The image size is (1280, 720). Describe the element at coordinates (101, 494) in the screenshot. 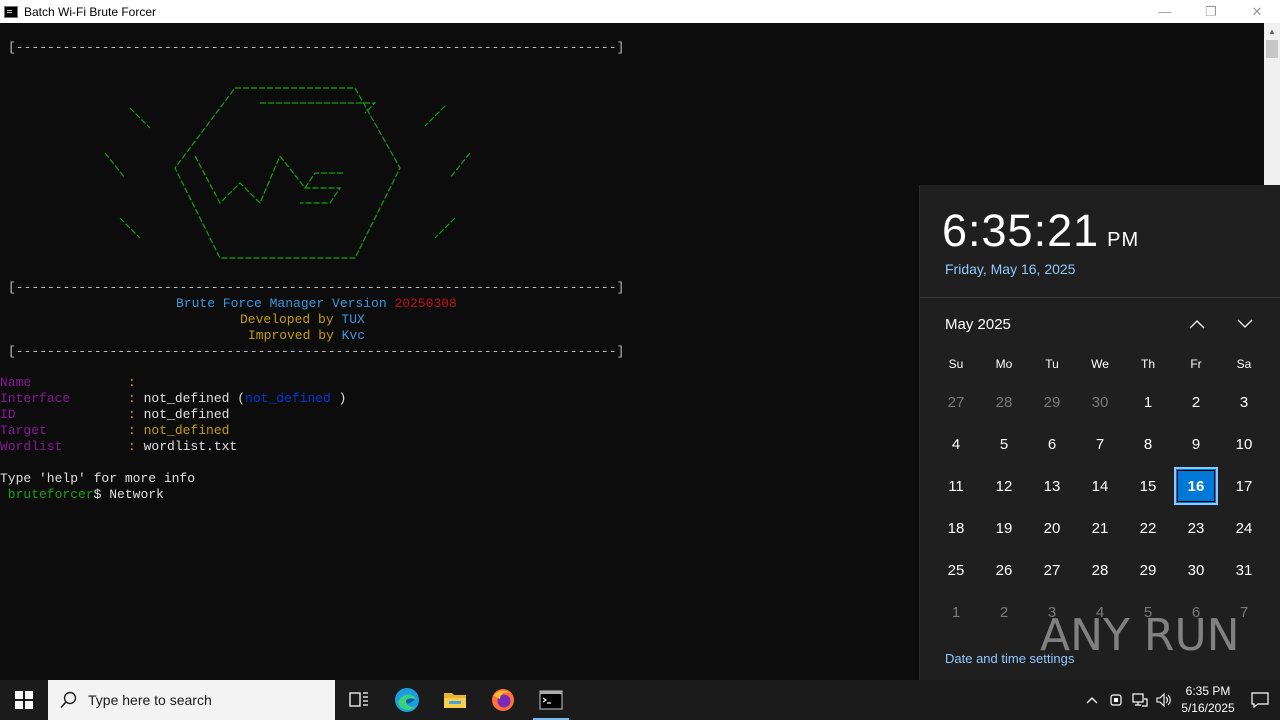

I see `prompt-symbol: $` at that location.